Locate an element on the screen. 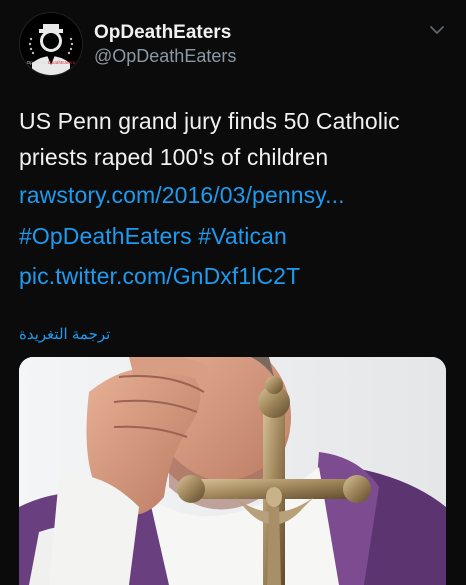 The height and width of the screenshot is (585, 466). hashtag-vatican: #Vatican is located at coordinates (242, 236).